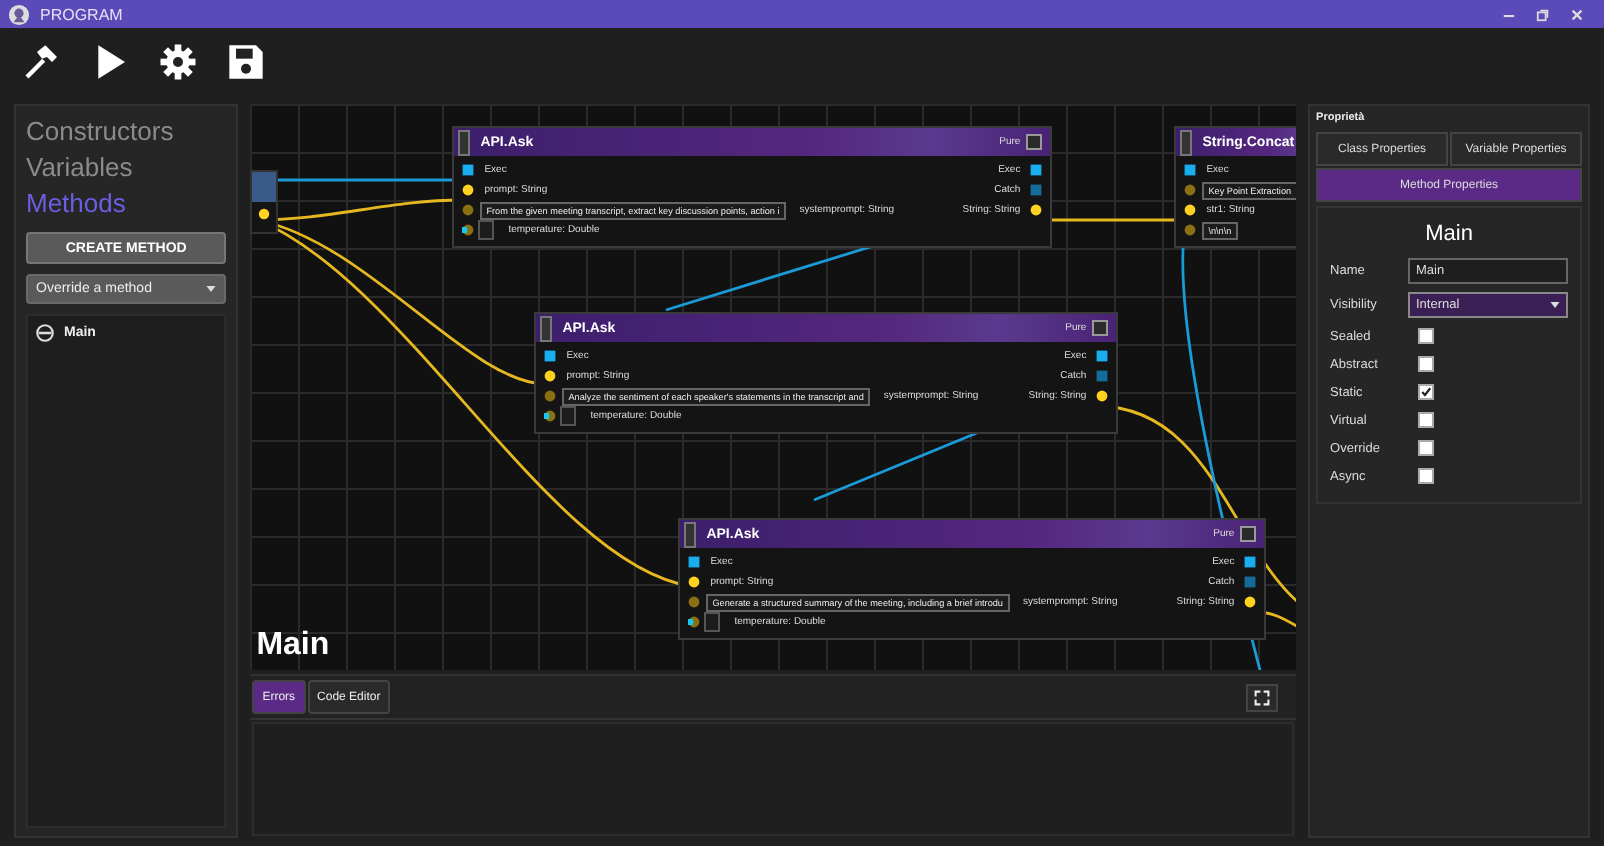 The height and width of the screenshot is (846, 1604). What do you see at coordinates (100, 132) in the screenshot?
I see `section-tab: Constructors` at bounding box center [100, 132].